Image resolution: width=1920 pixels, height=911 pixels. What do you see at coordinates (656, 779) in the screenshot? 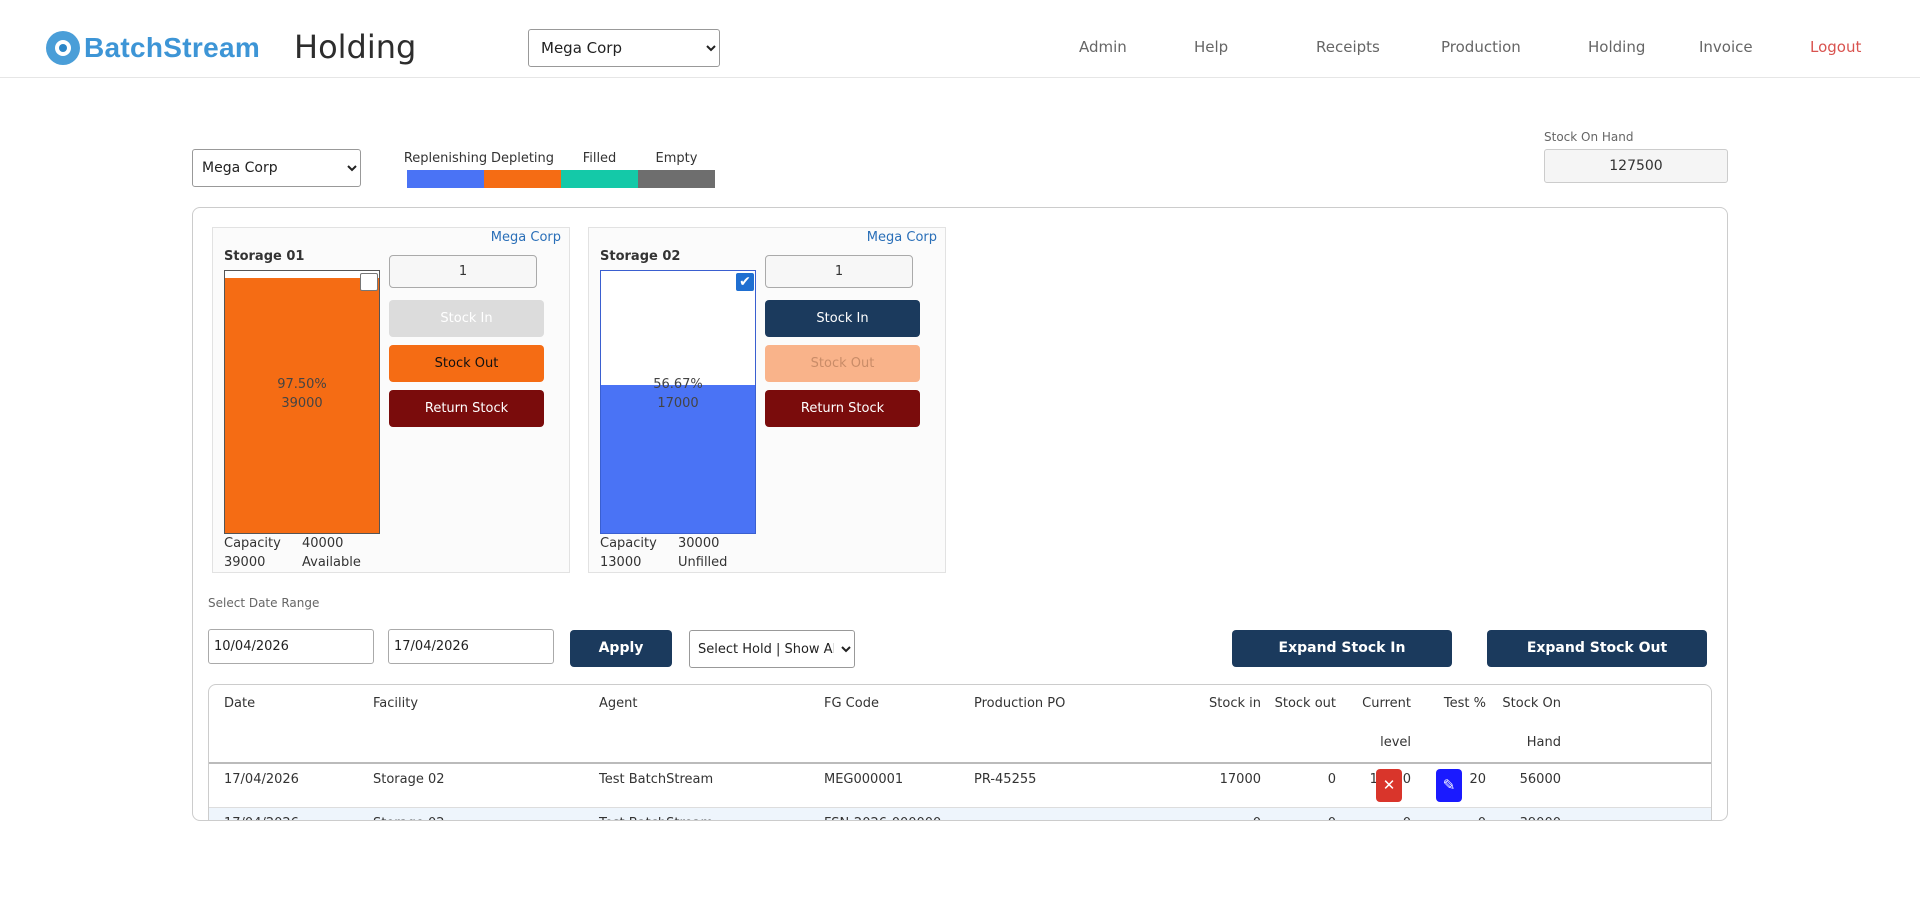
I see `cell-agent: Test BatchStream` at bounding box center [656, 779].